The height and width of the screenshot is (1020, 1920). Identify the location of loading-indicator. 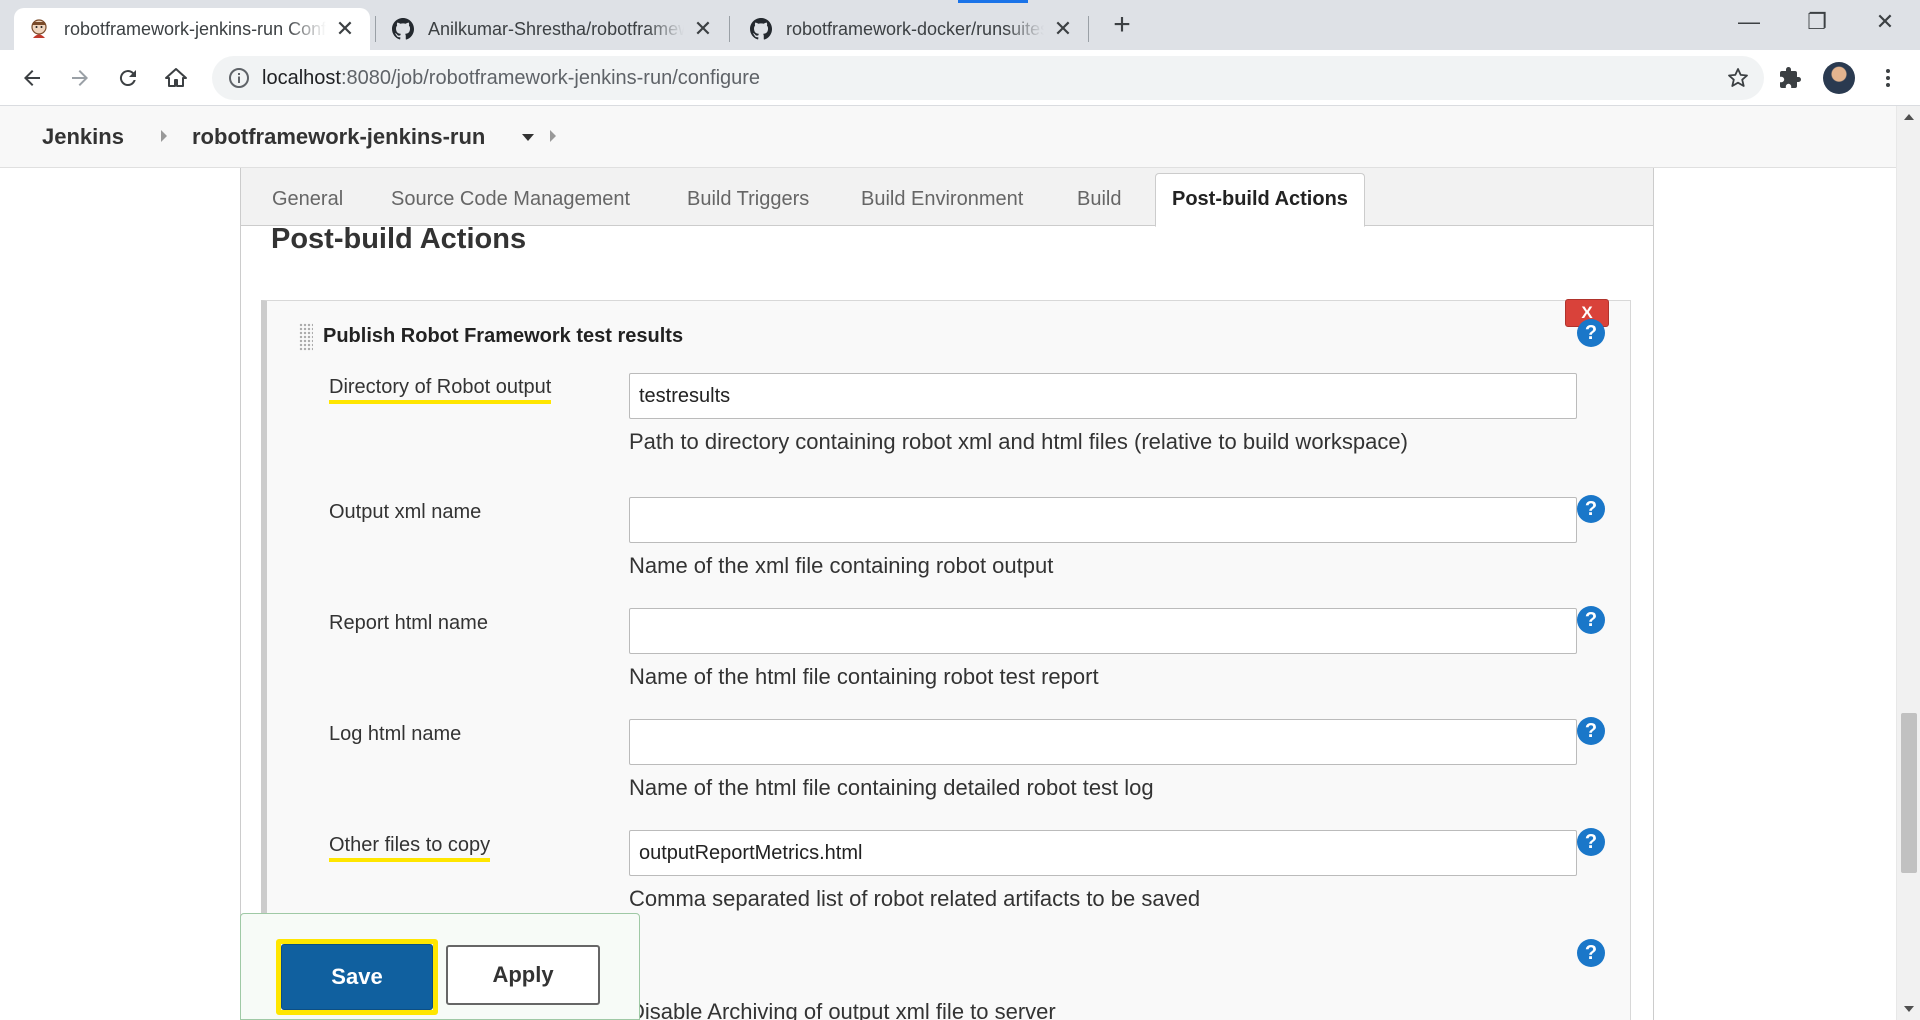
(993, 1).